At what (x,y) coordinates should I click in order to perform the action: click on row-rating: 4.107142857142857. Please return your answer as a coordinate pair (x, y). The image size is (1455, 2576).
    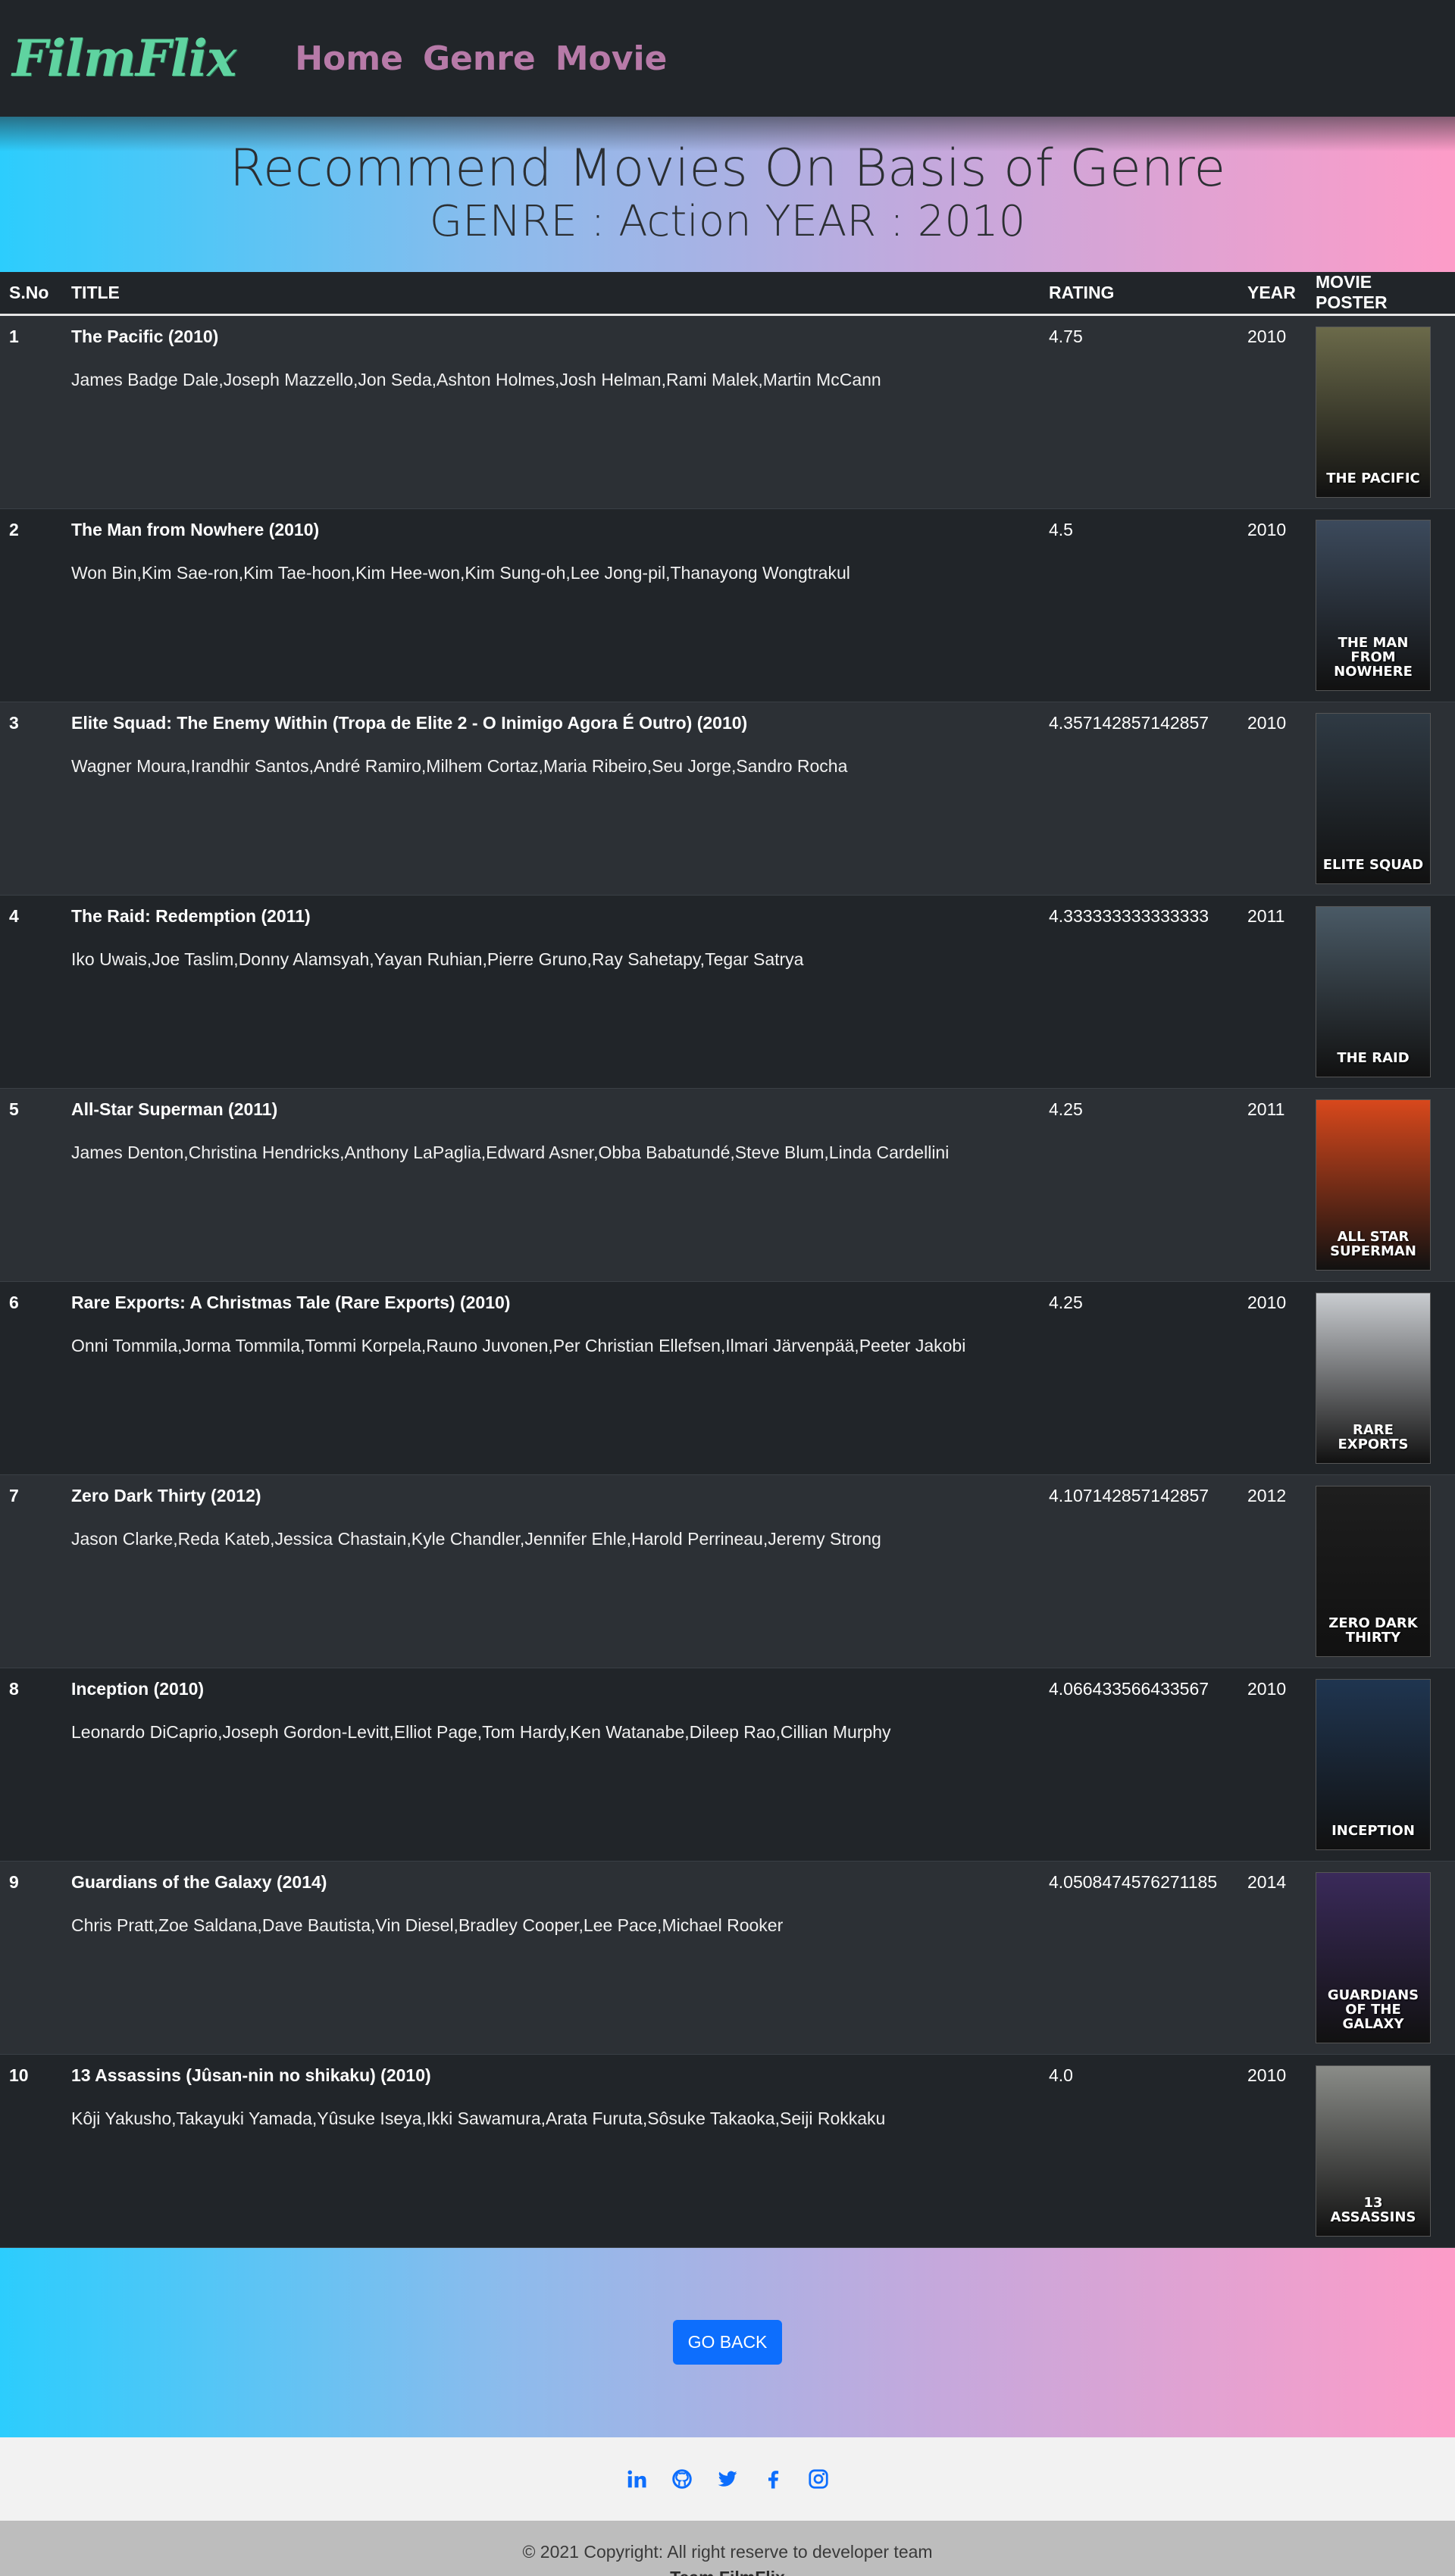
    Looking at the image, I should click on (1129, 1495).